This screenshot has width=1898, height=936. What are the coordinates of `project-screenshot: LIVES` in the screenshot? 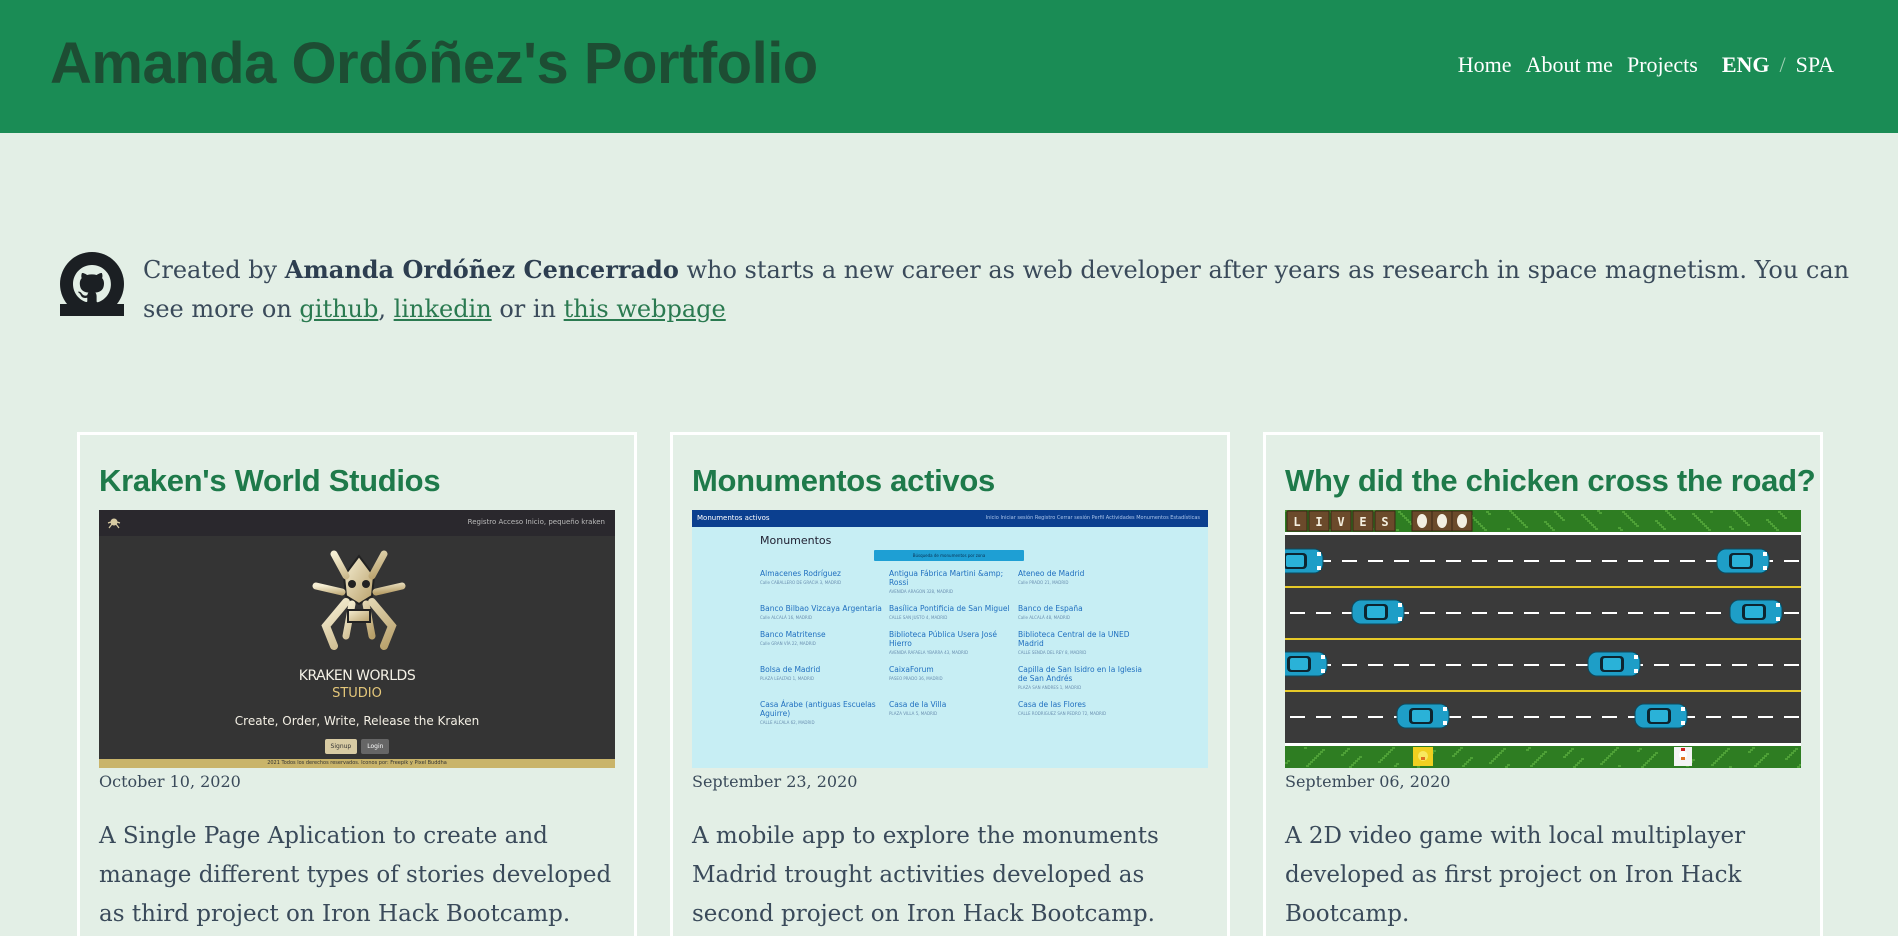 It's located at (1543, 639).